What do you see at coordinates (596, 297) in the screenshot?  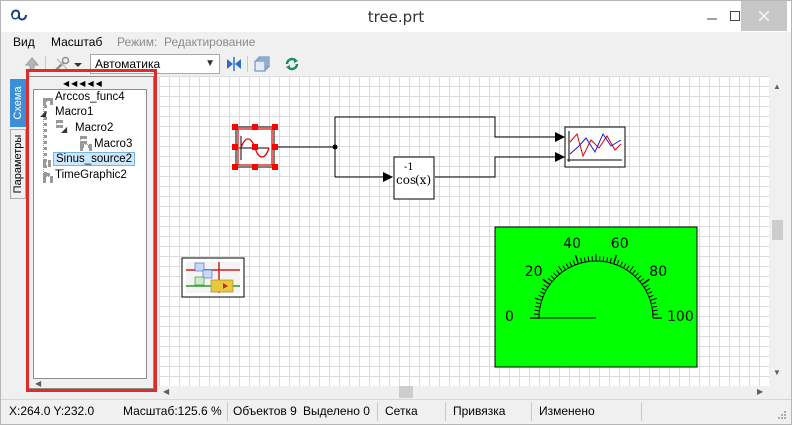 I see `gauge-block` at bounding box center [596, 297].